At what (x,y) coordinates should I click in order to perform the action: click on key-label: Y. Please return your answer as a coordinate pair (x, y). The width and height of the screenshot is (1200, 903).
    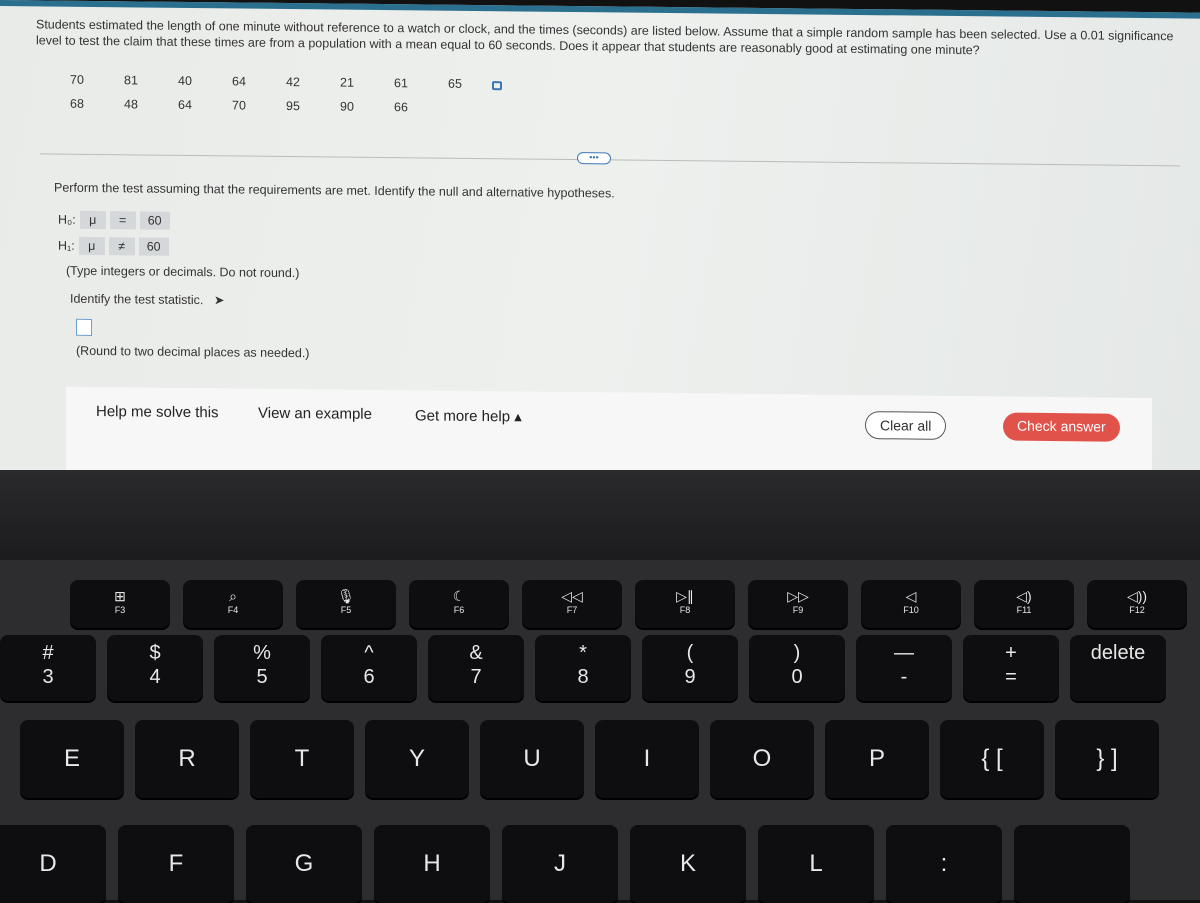
    Looking at the image, I should click on (416, 758).